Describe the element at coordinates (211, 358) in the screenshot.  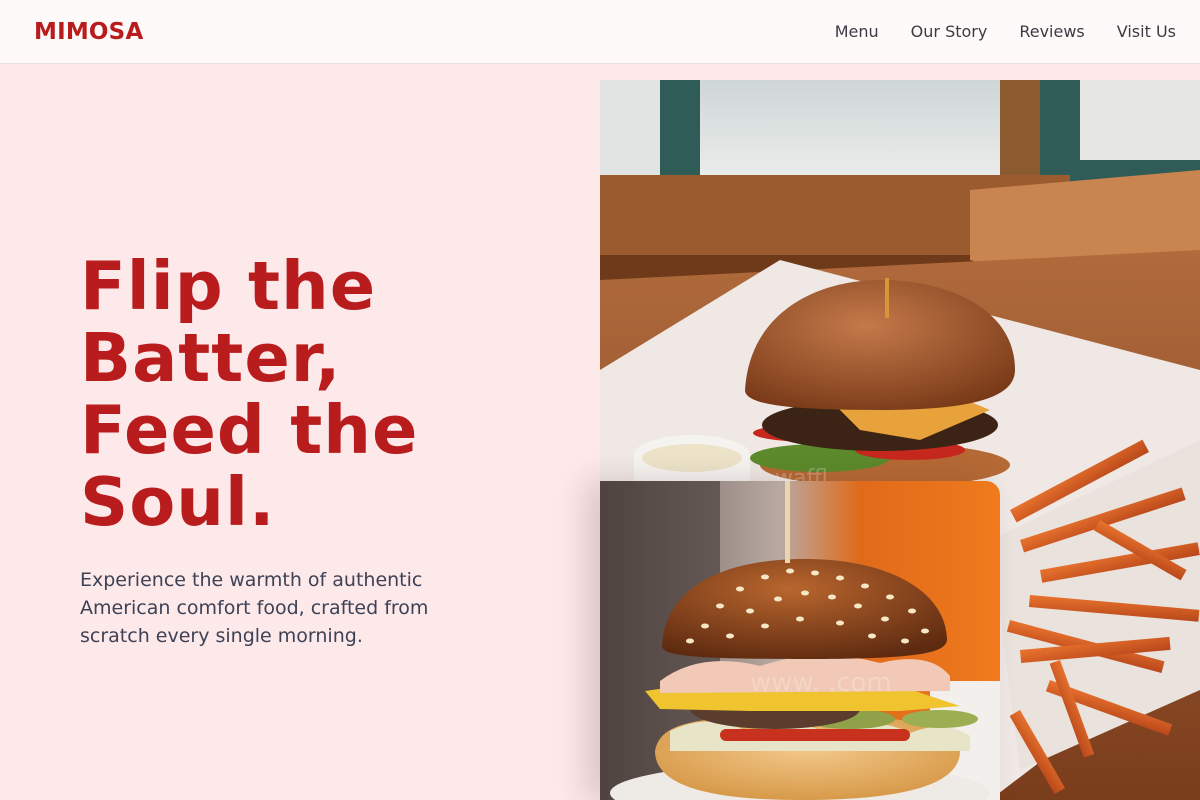
I see `hero-title-line: Batter,` at that location.